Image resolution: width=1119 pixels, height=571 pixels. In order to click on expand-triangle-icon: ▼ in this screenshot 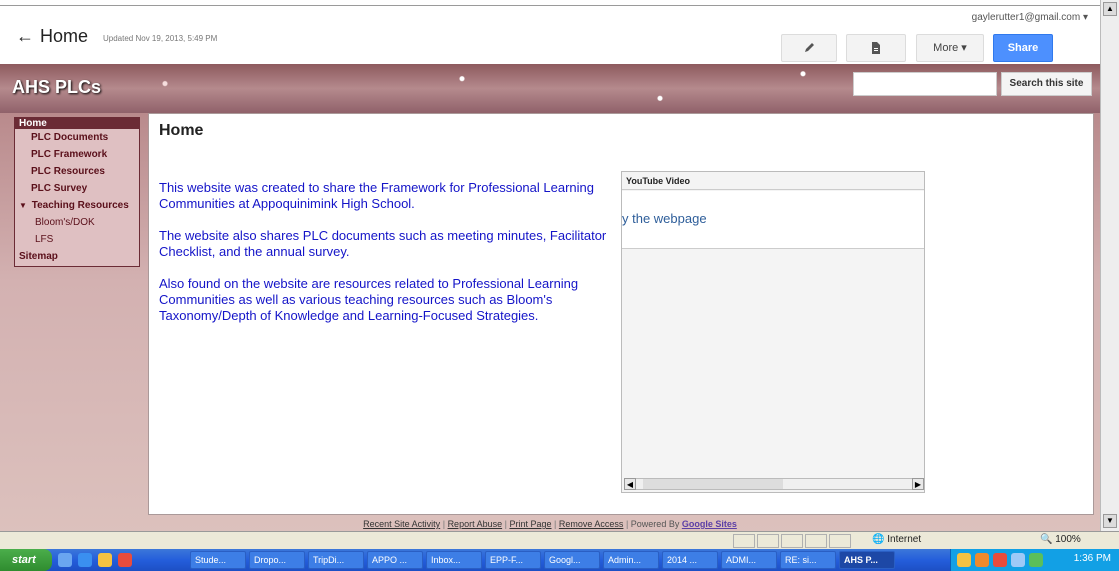, I will do `click(23, 205)`.